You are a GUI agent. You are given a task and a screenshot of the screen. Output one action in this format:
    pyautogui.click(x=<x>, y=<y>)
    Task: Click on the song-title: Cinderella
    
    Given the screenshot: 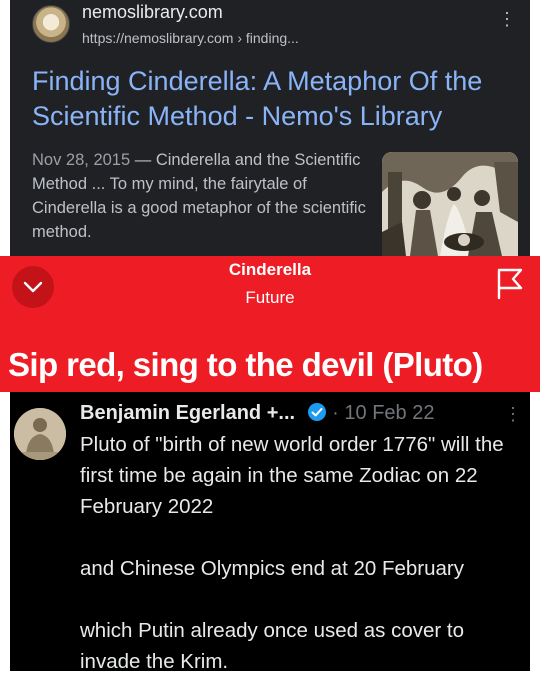 What is the action you would take?
    pyautogui.click(x=270, y=269)
    